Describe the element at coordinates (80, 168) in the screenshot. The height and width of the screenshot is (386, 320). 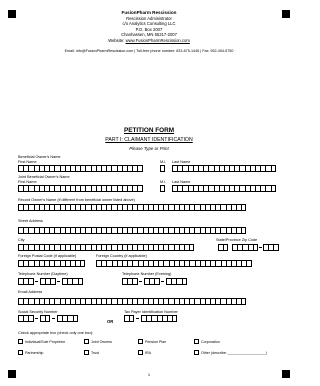
I see `beneficial-first-name-boxes` at that location.